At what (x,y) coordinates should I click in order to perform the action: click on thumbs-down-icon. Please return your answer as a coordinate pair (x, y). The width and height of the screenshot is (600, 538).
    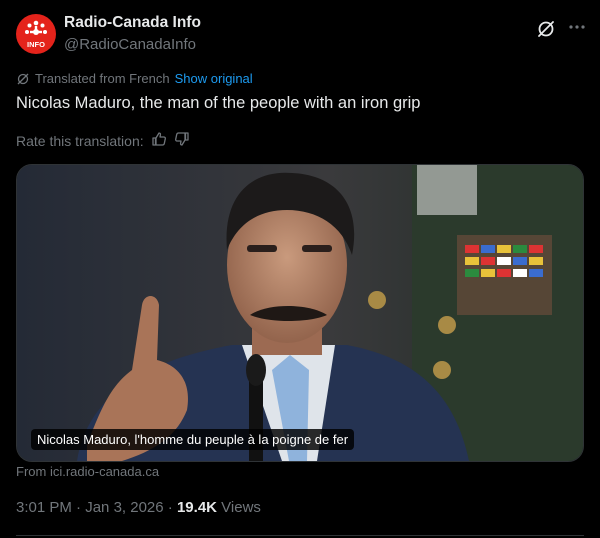
    Looking at the image, I should click on (182, 140).